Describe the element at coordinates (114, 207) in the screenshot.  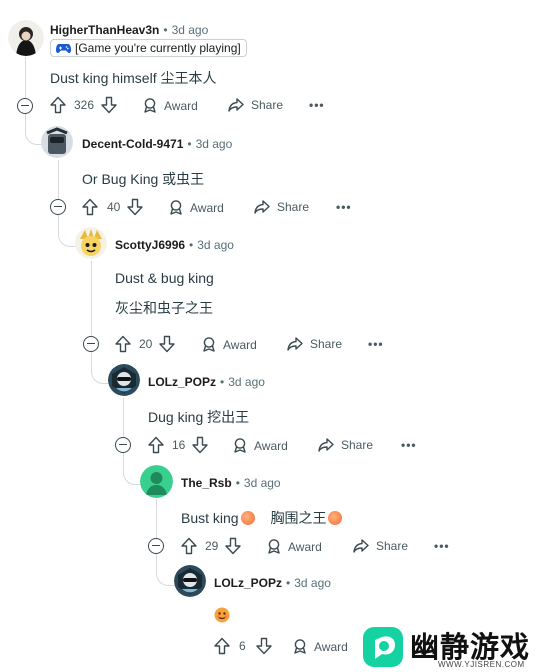
I see `vote-count: 40` at that location.